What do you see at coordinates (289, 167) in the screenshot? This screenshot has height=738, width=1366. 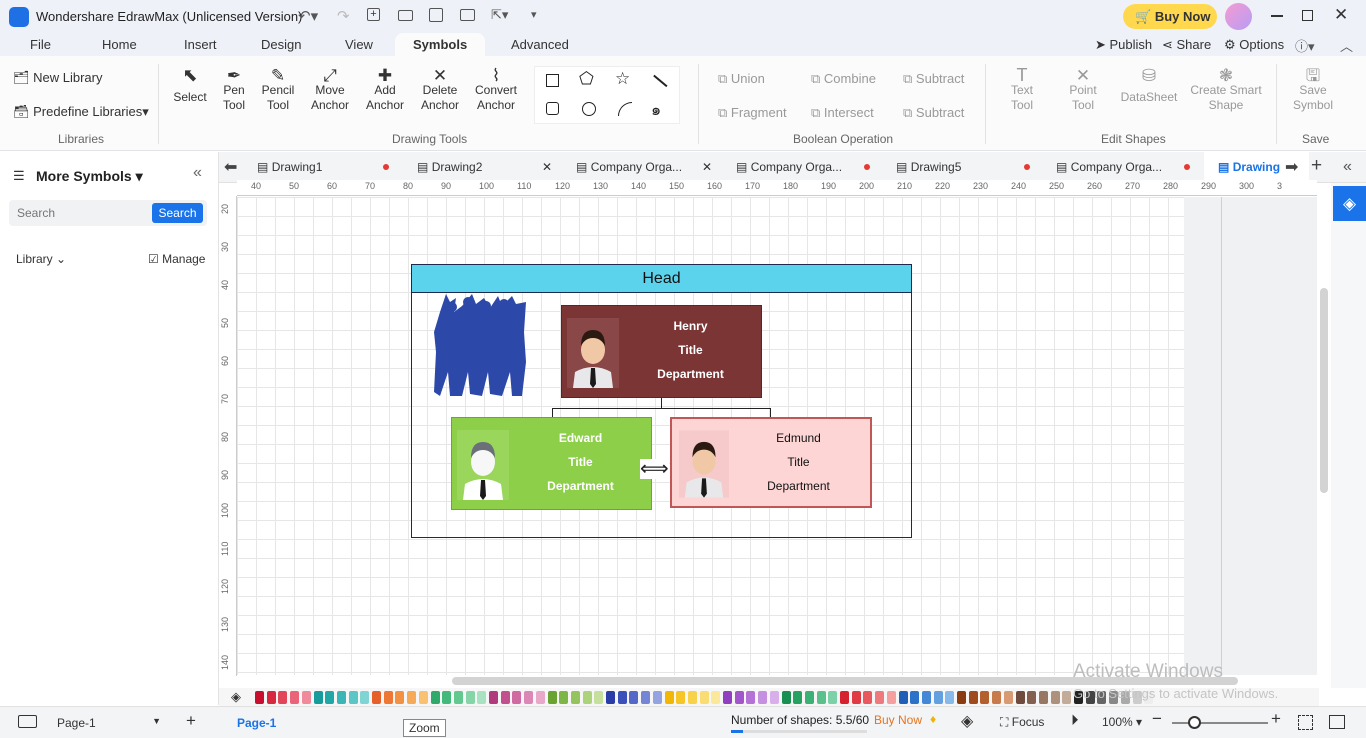 I see `doc-tab-1: ▤ Drawing1` at bounding box center [289, 167].